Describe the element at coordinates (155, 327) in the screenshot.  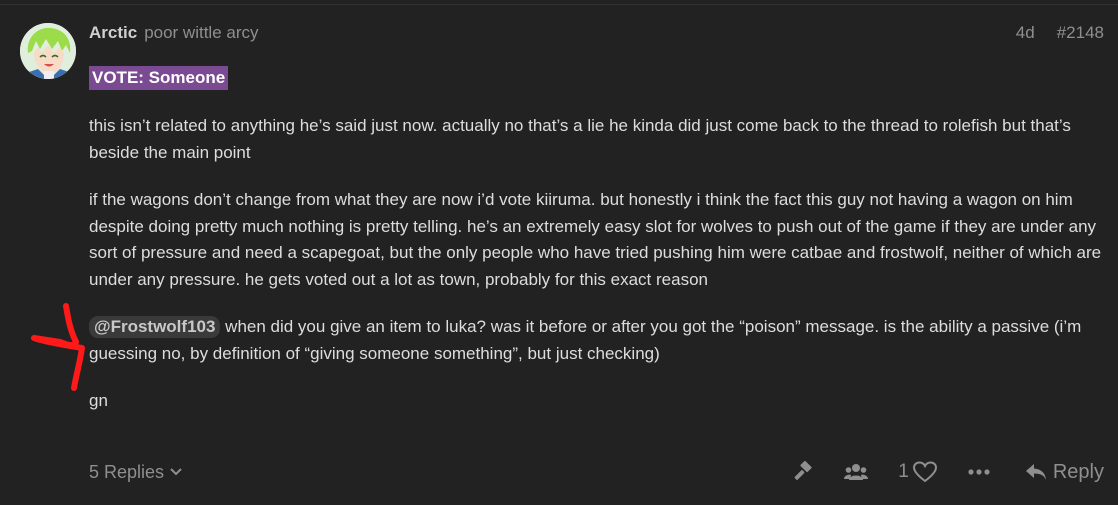
I see `mention-link: @Frostwolf103` at that location.